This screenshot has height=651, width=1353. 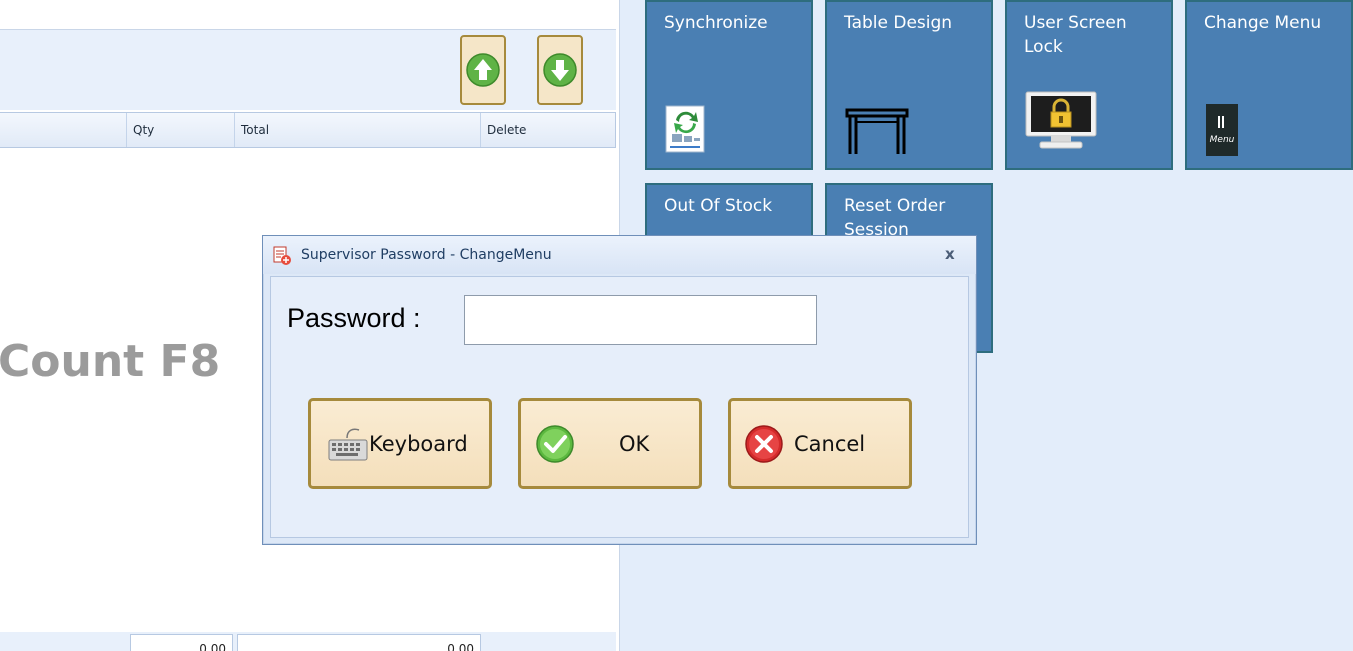 I want to click on tile-label: User Screen Lock, so click(x=1075, y=35).